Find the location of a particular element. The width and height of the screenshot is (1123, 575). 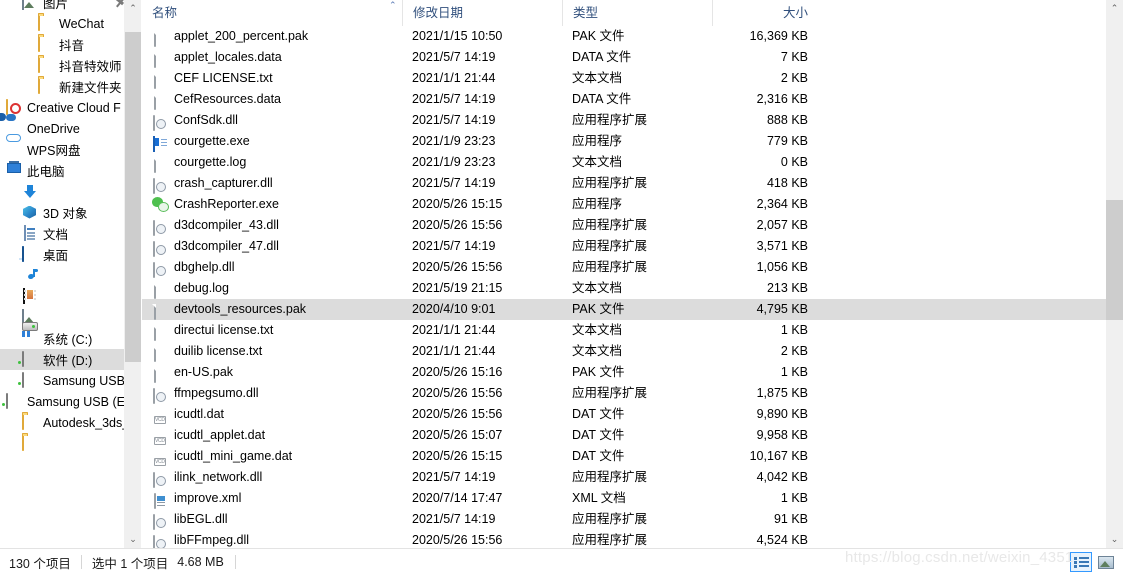

file-date-cell: 2020/5/26 15:56 is located at coordinates (457, 267).